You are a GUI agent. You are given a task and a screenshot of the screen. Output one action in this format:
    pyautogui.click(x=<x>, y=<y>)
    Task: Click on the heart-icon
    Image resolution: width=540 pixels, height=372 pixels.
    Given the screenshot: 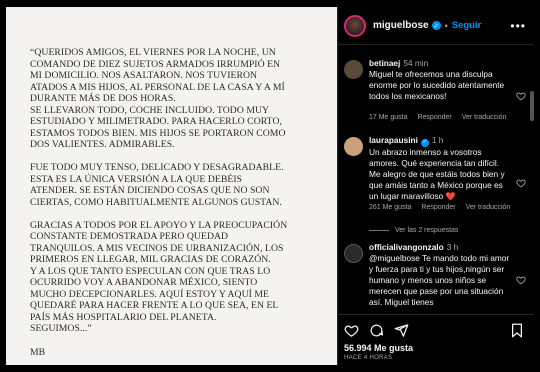 What is the action you would take?
    pyautogui.click(x=351, y=333)
    